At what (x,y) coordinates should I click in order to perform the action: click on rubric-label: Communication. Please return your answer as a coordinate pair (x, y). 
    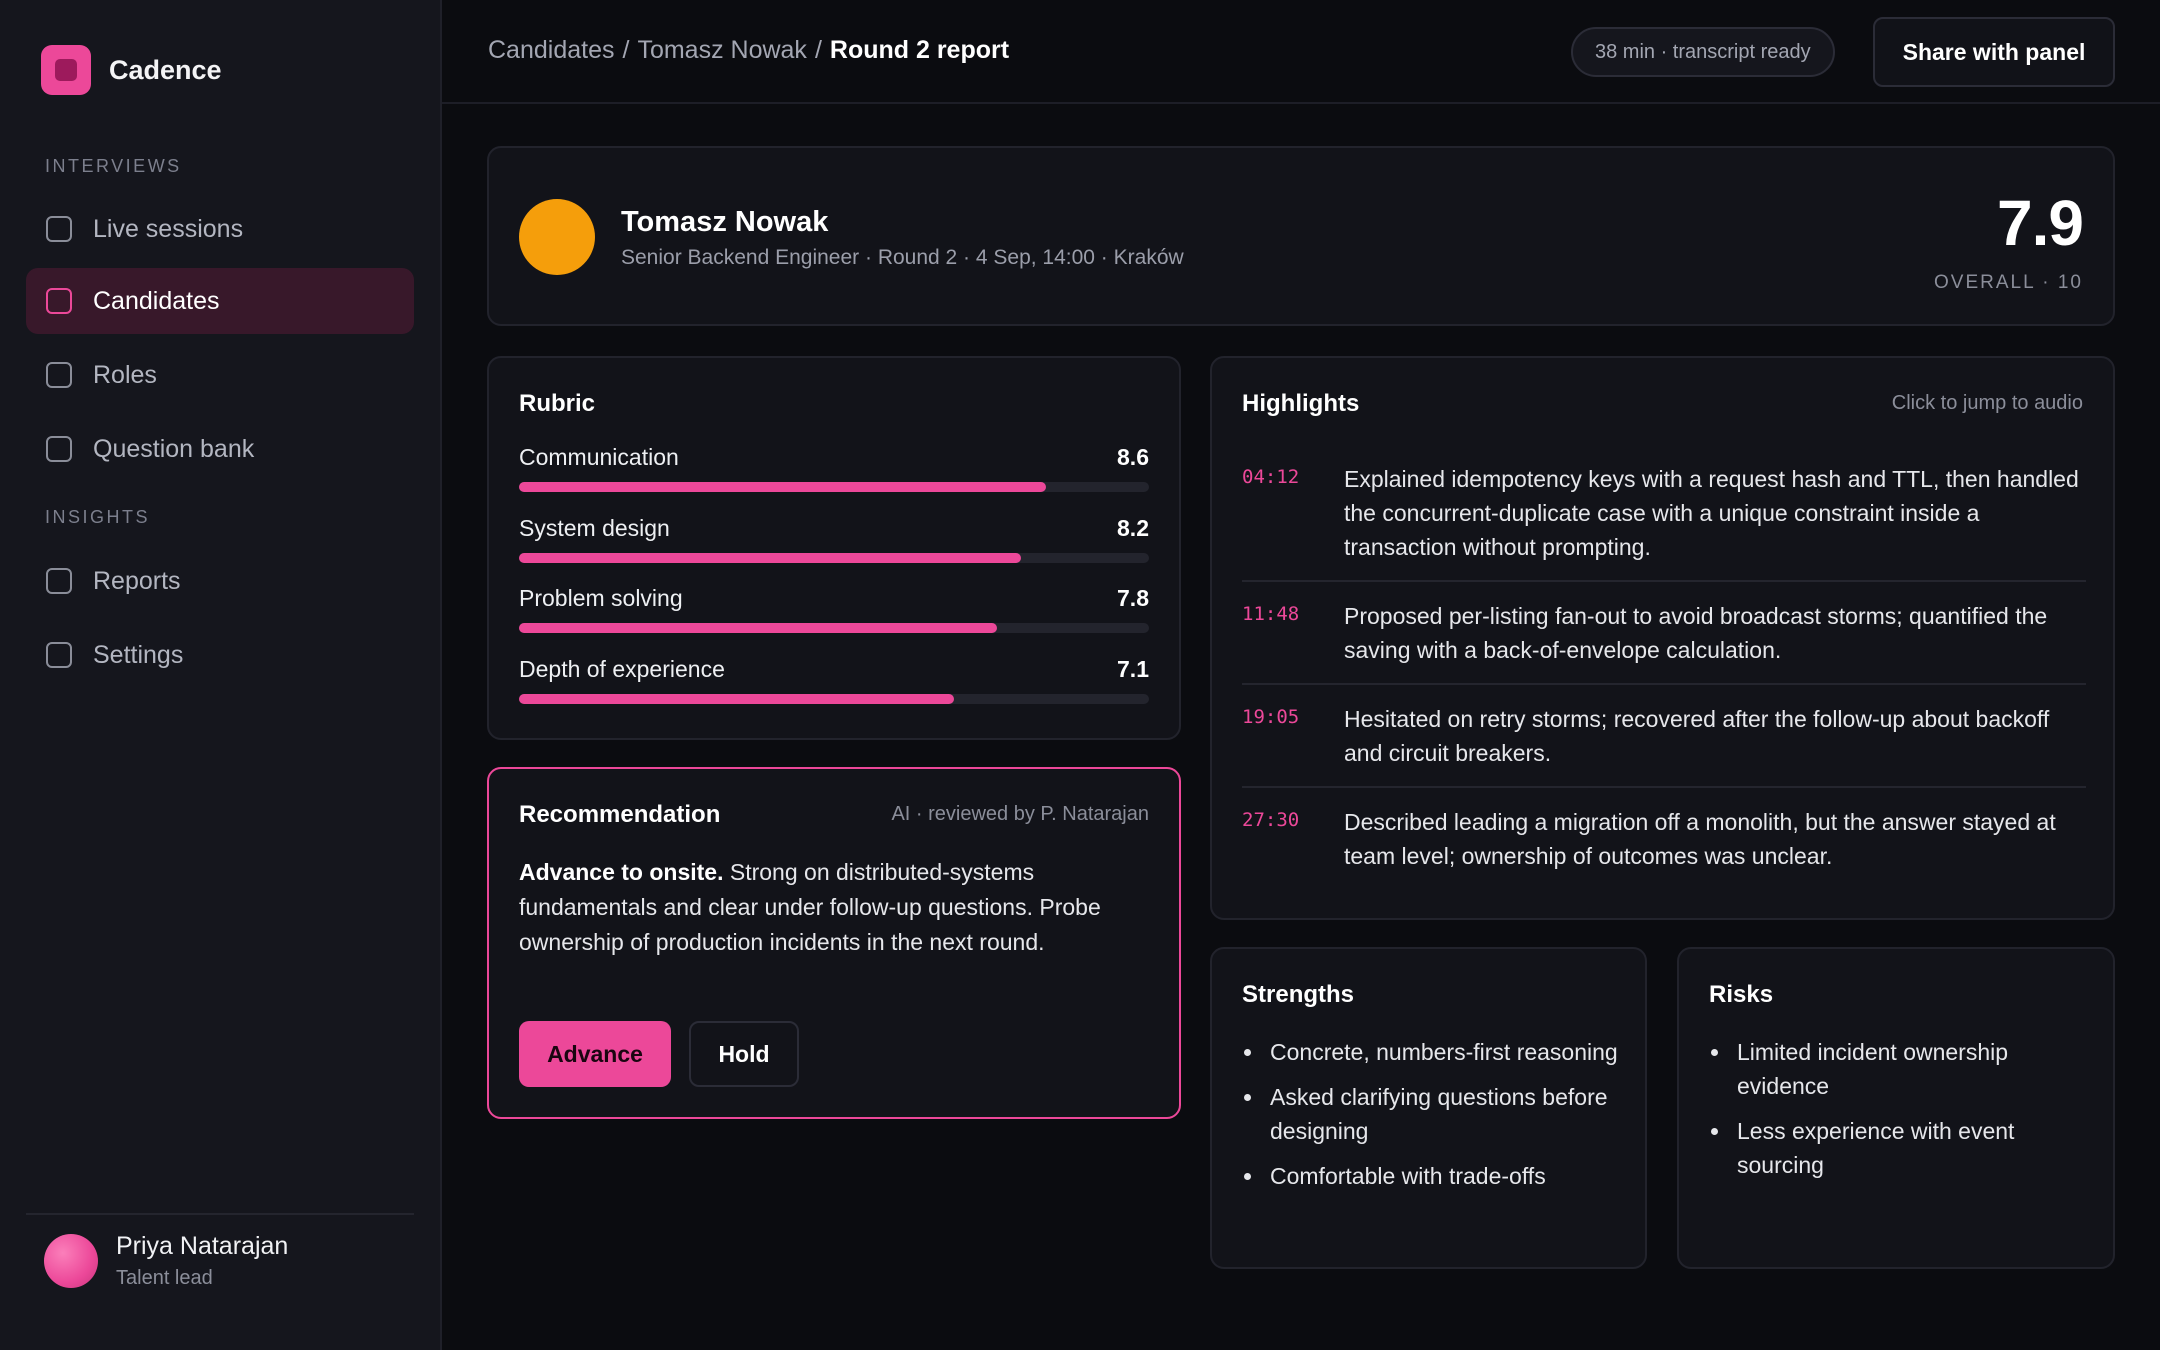
    Looking at the image, I should click on (599, 457).